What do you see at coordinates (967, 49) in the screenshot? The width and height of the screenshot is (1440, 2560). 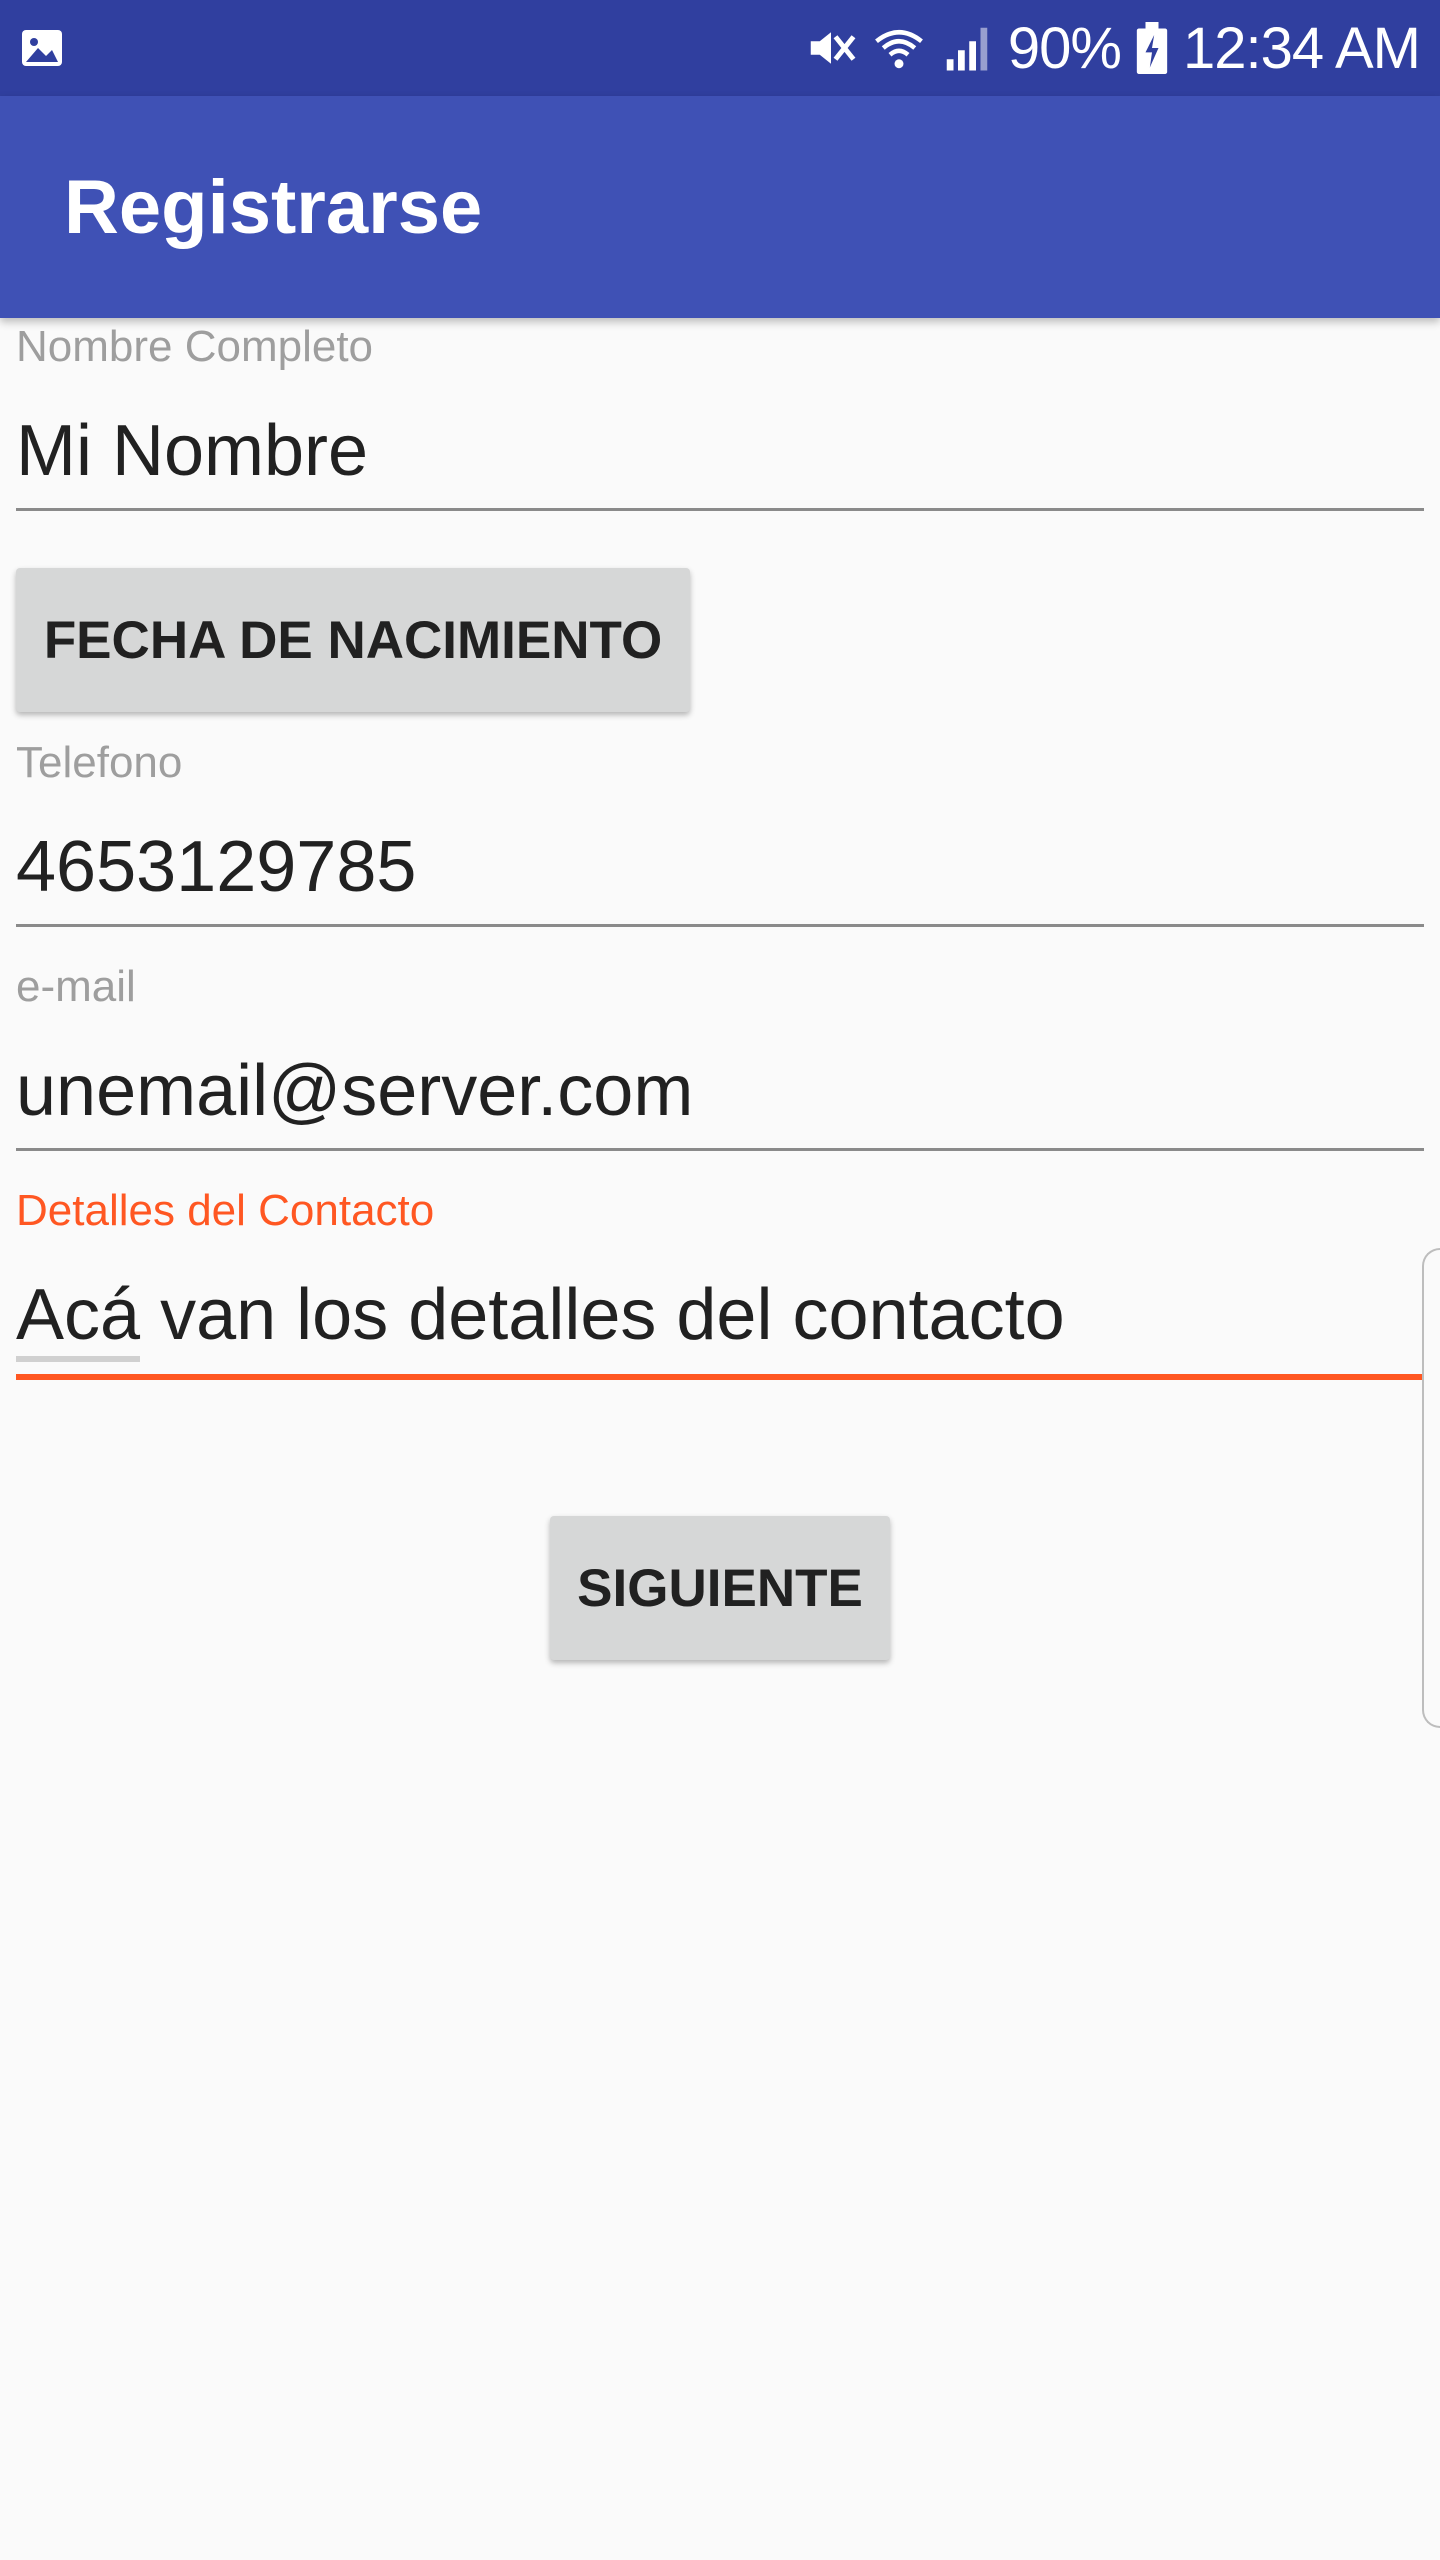 I see `signal-icon` at bounding box center [967, 49].